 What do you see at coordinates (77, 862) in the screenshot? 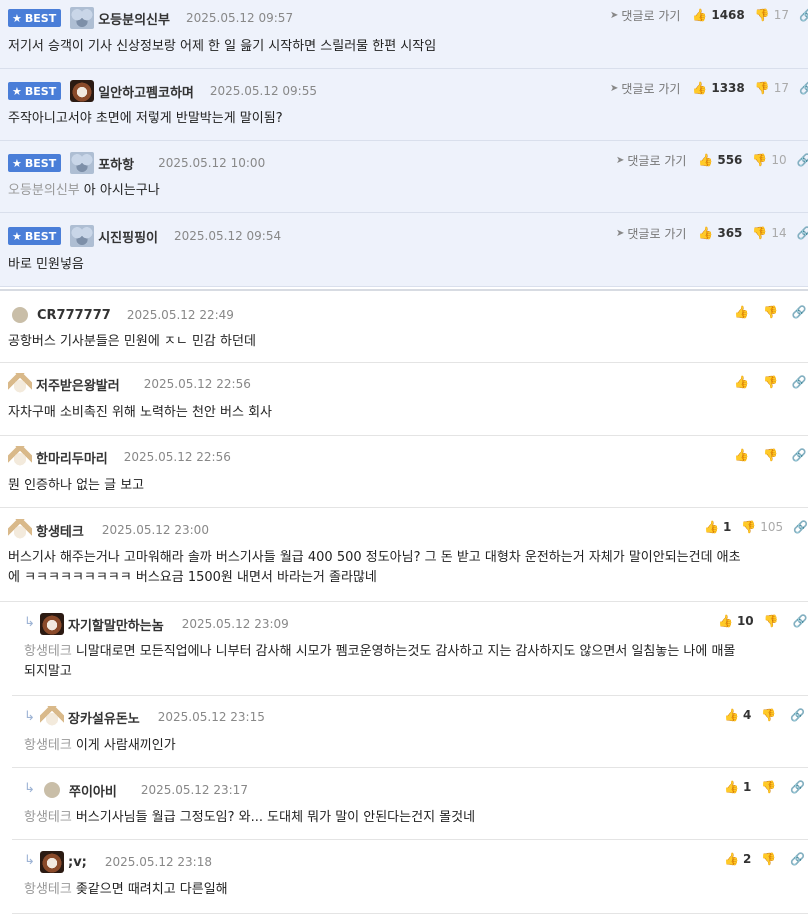
I see `comment-nickname: ;v;` at bounding box center [77, 862].